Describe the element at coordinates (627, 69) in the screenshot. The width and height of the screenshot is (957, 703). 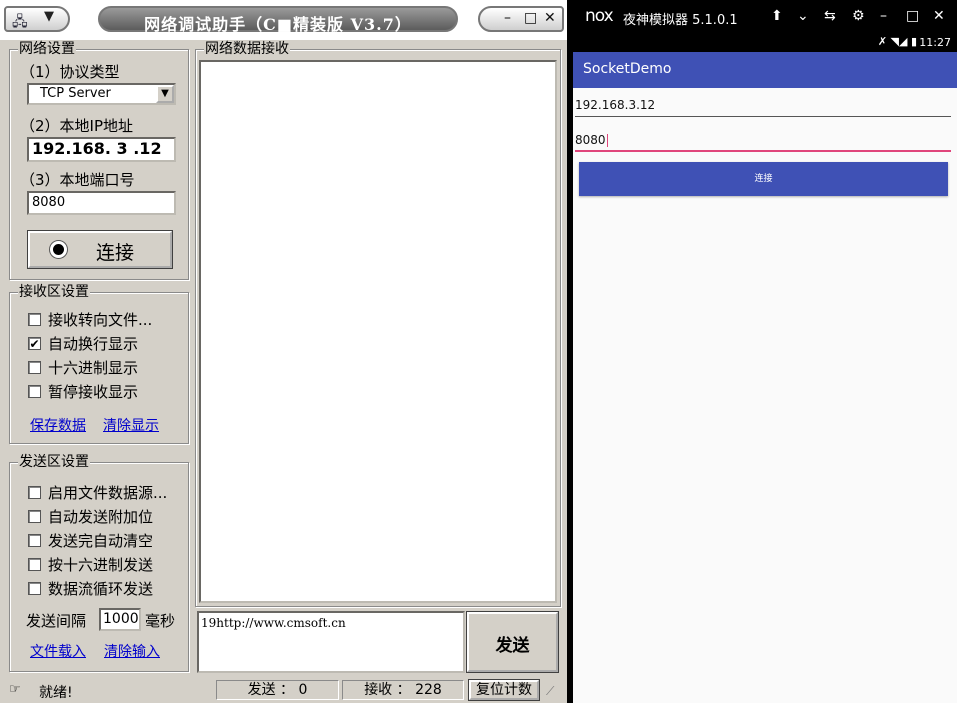
I see `app-name: SocketDemo` at that location.